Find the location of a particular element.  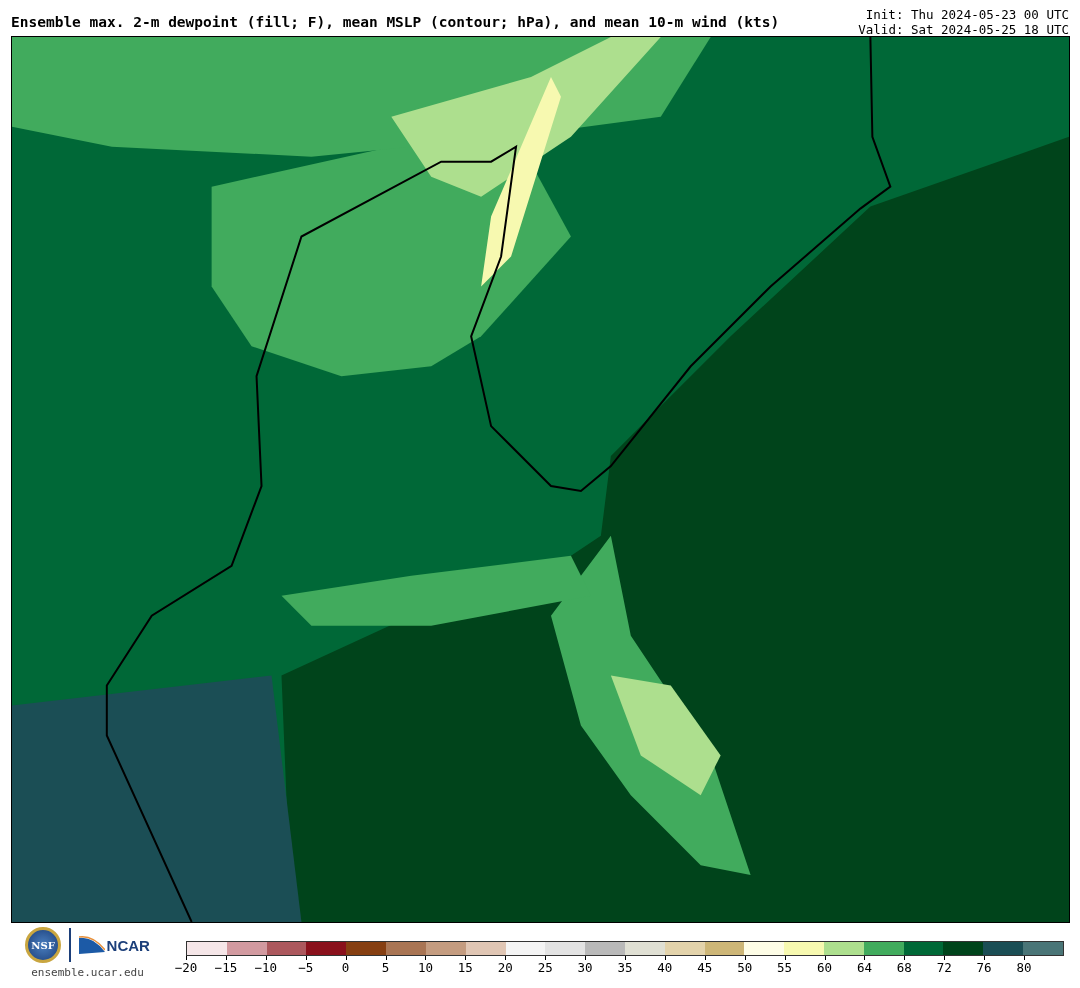

scale-label: 40 is located at coordinates (665, 967).